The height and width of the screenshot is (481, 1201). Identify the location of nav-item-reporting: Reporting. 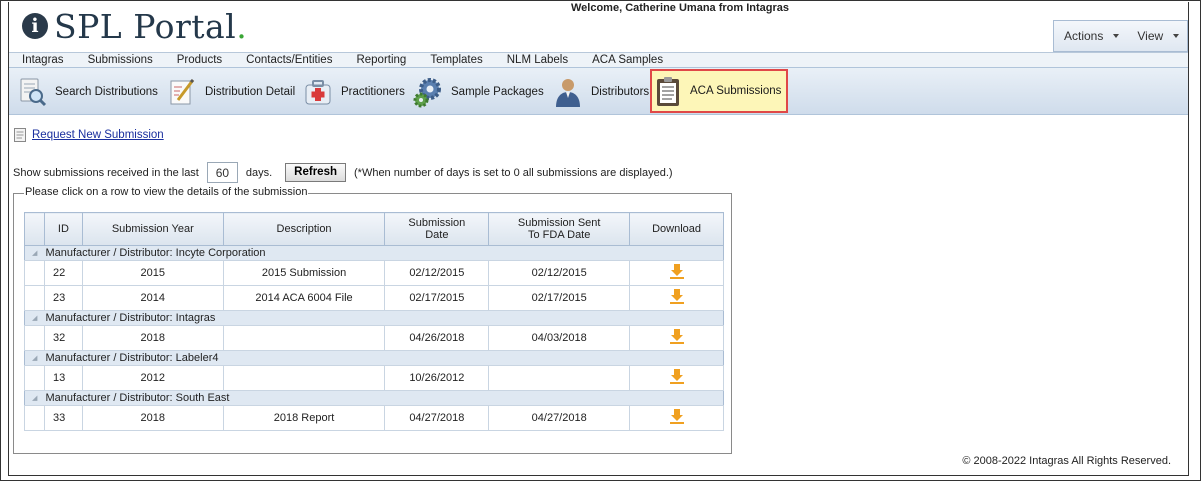
(381, 60).